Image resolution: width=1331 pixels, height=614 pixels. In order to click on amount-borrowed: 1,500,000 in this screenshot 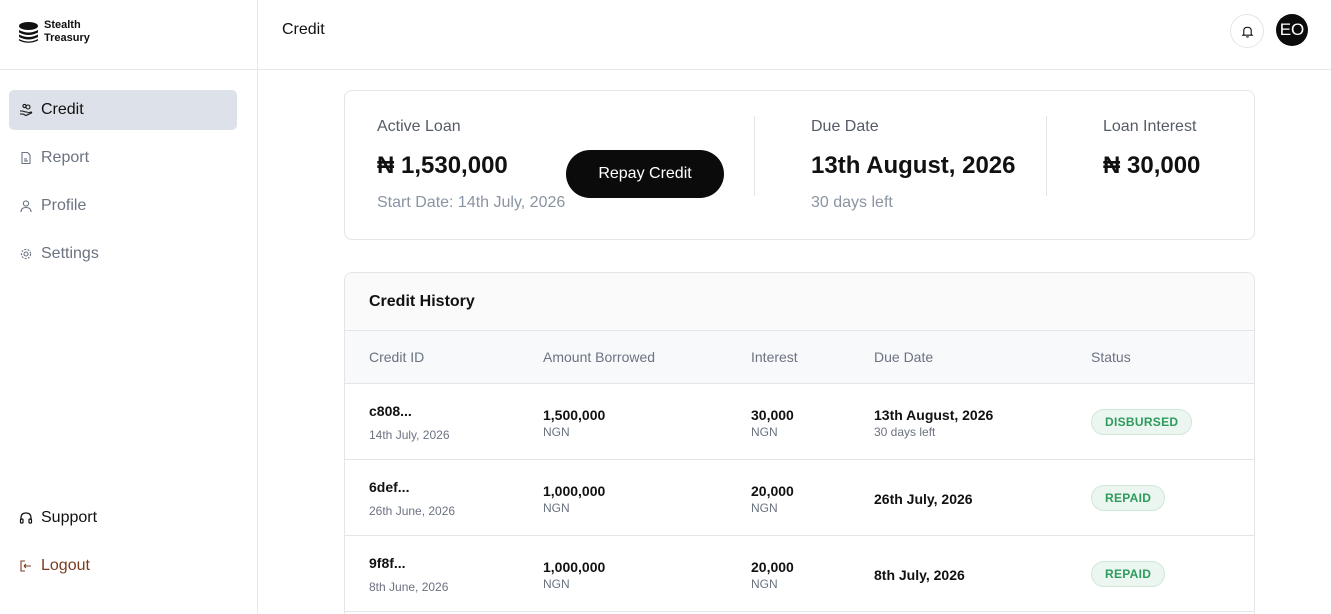, I will do `click(574, 415)`.